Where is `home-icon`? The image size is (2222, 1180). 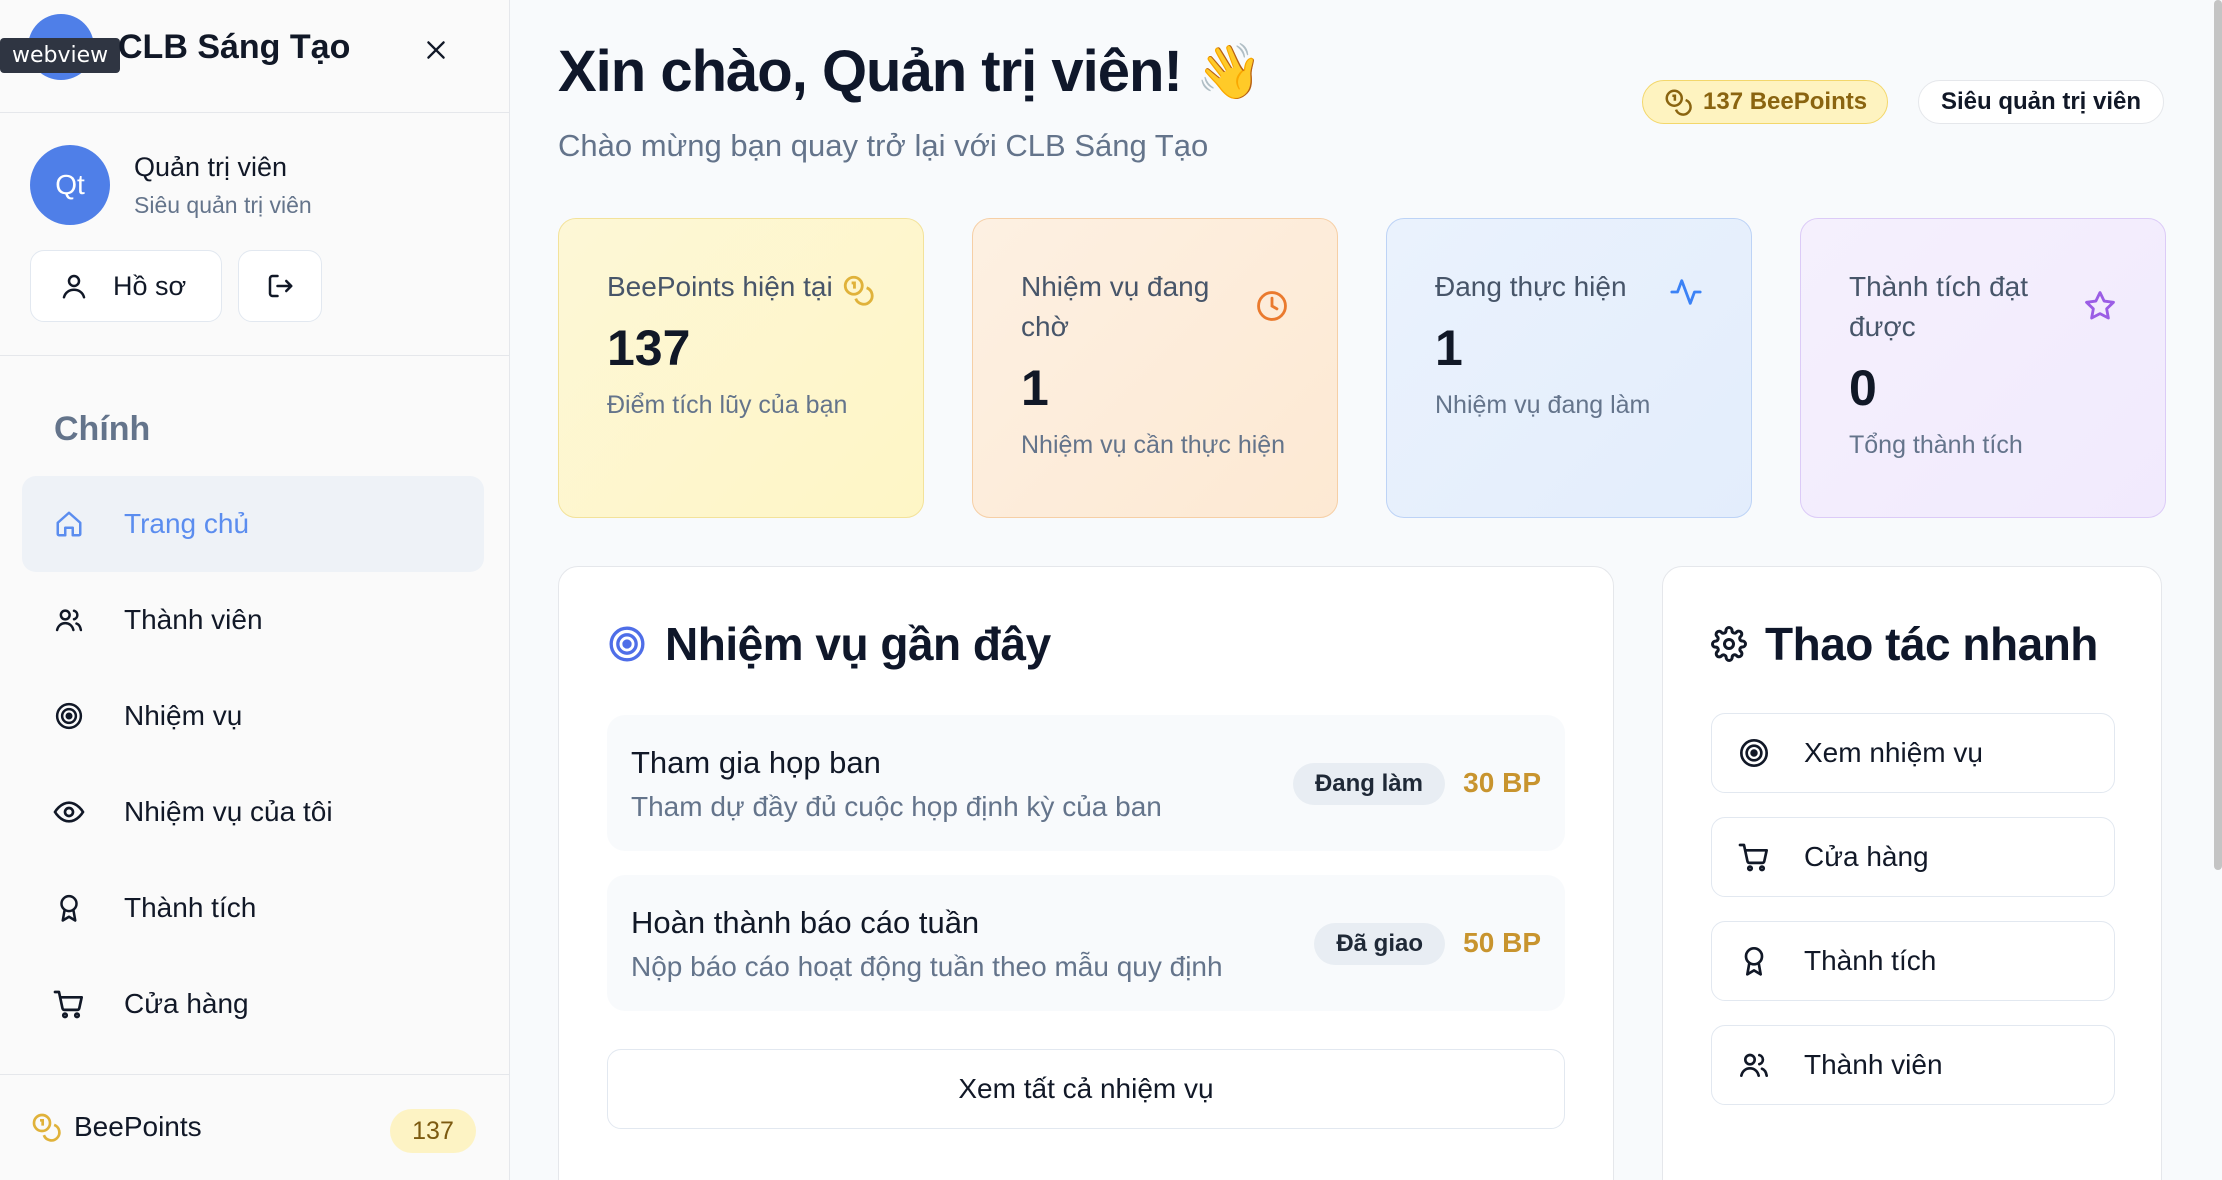 home-icon is located at coordinates (69, 524).